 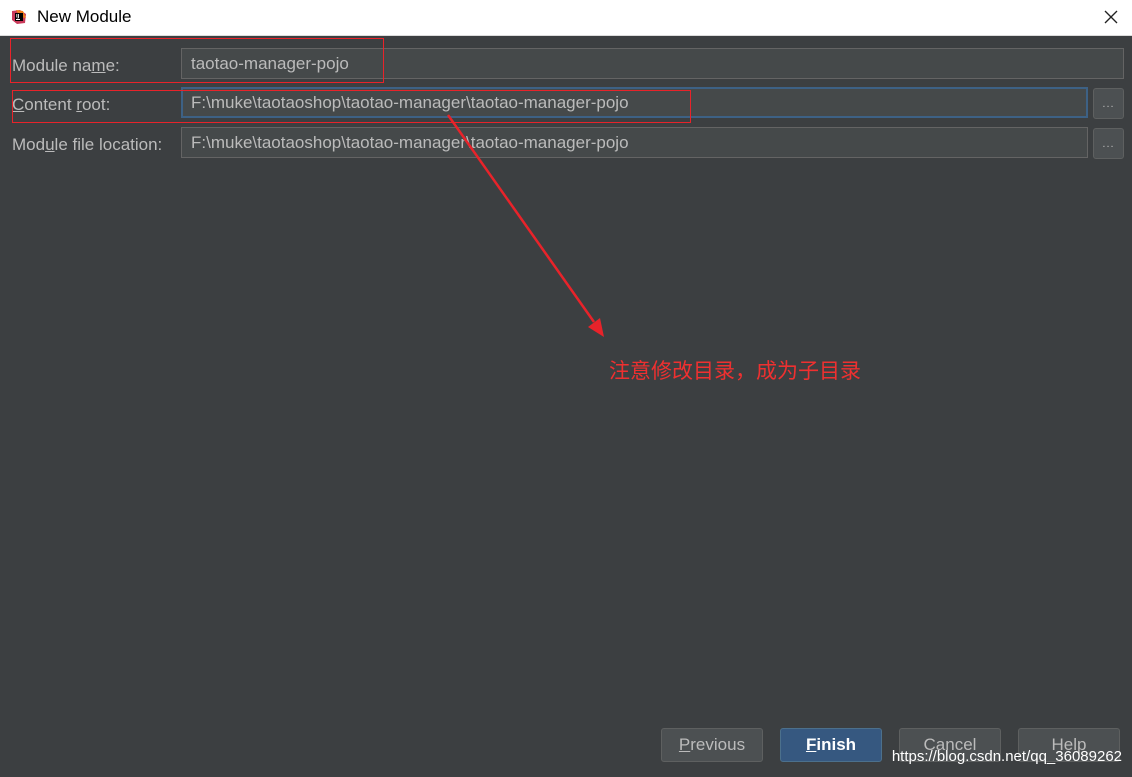 I want to click on module-name-label: Module name:, so click(x=66, y=65).